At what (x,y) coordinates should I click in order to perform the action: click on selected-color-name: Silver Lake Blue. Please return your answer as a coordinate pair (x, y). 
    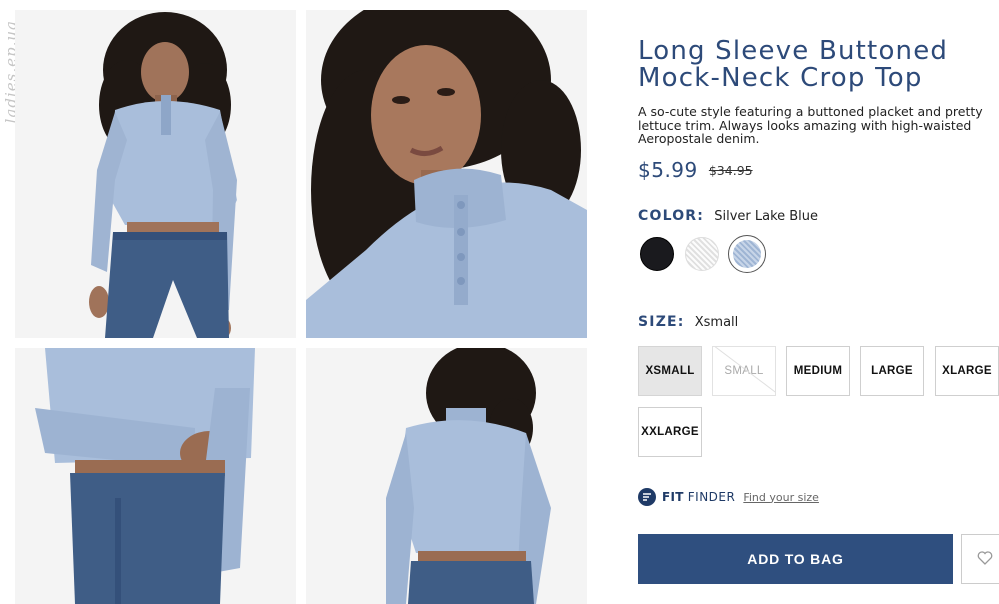
    Looking at the image, I should click on (766, 216).